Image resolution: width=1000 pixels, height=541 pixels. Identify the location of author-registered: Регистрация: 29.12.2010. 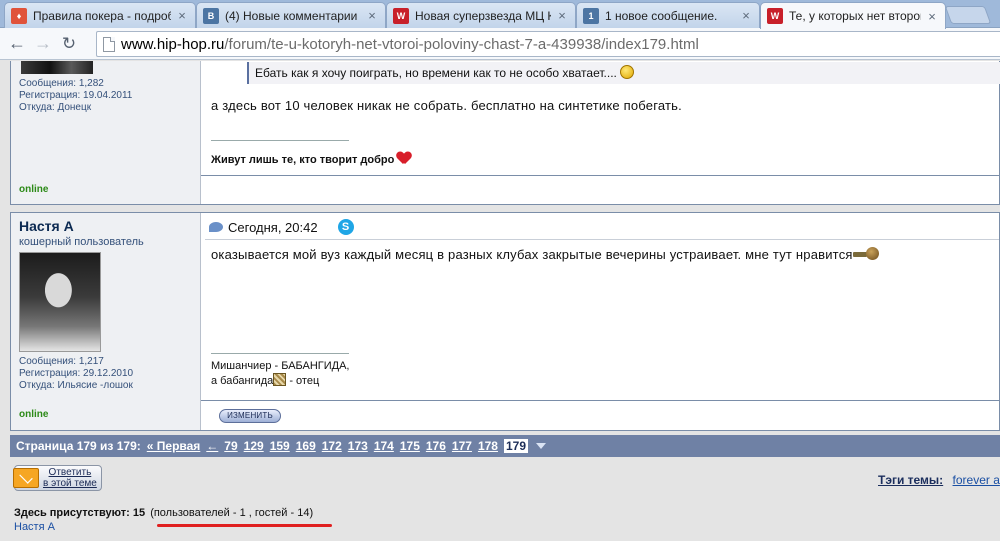
(76, 373).